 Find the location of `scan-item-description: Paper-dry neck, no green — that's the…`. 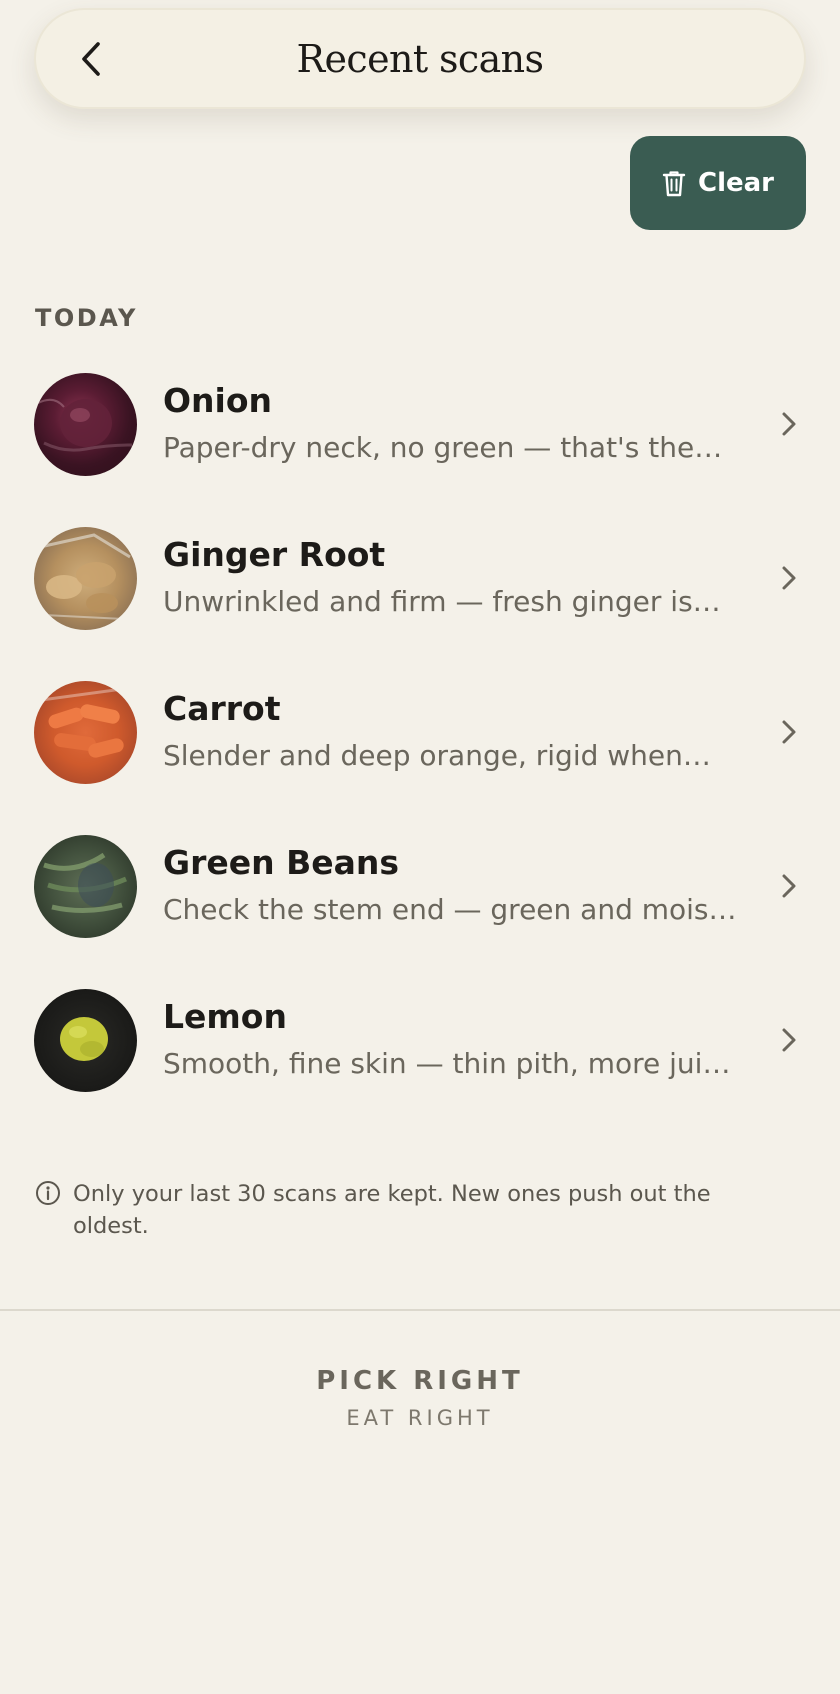

scan-item-description: Paper-dry neck, no green — that's the… is located at coordinates (443, 447).